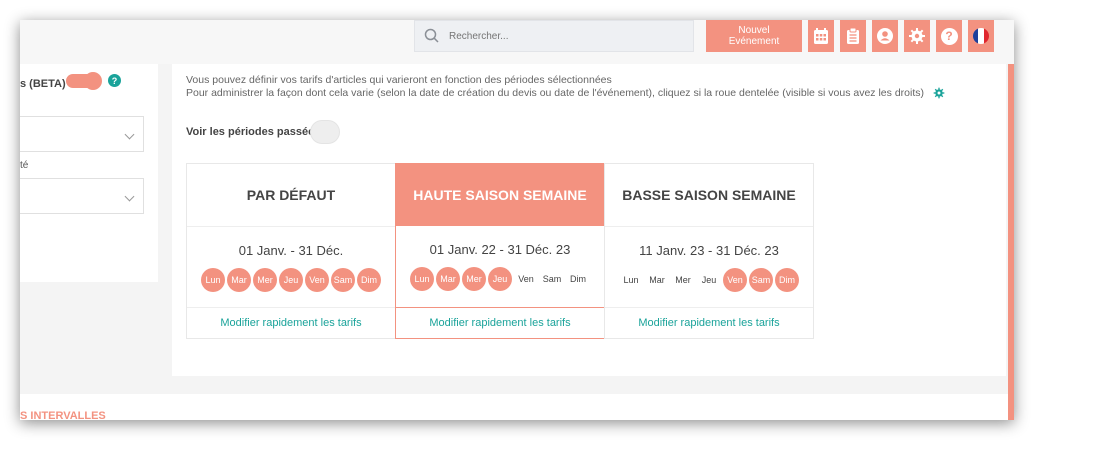 This screenshot has width=1099, height=462. What do you see at coordinates (517, 407) in the screenshot?
I see `intervals-section: S INTERVALLES` at bounding box center [517, 407].